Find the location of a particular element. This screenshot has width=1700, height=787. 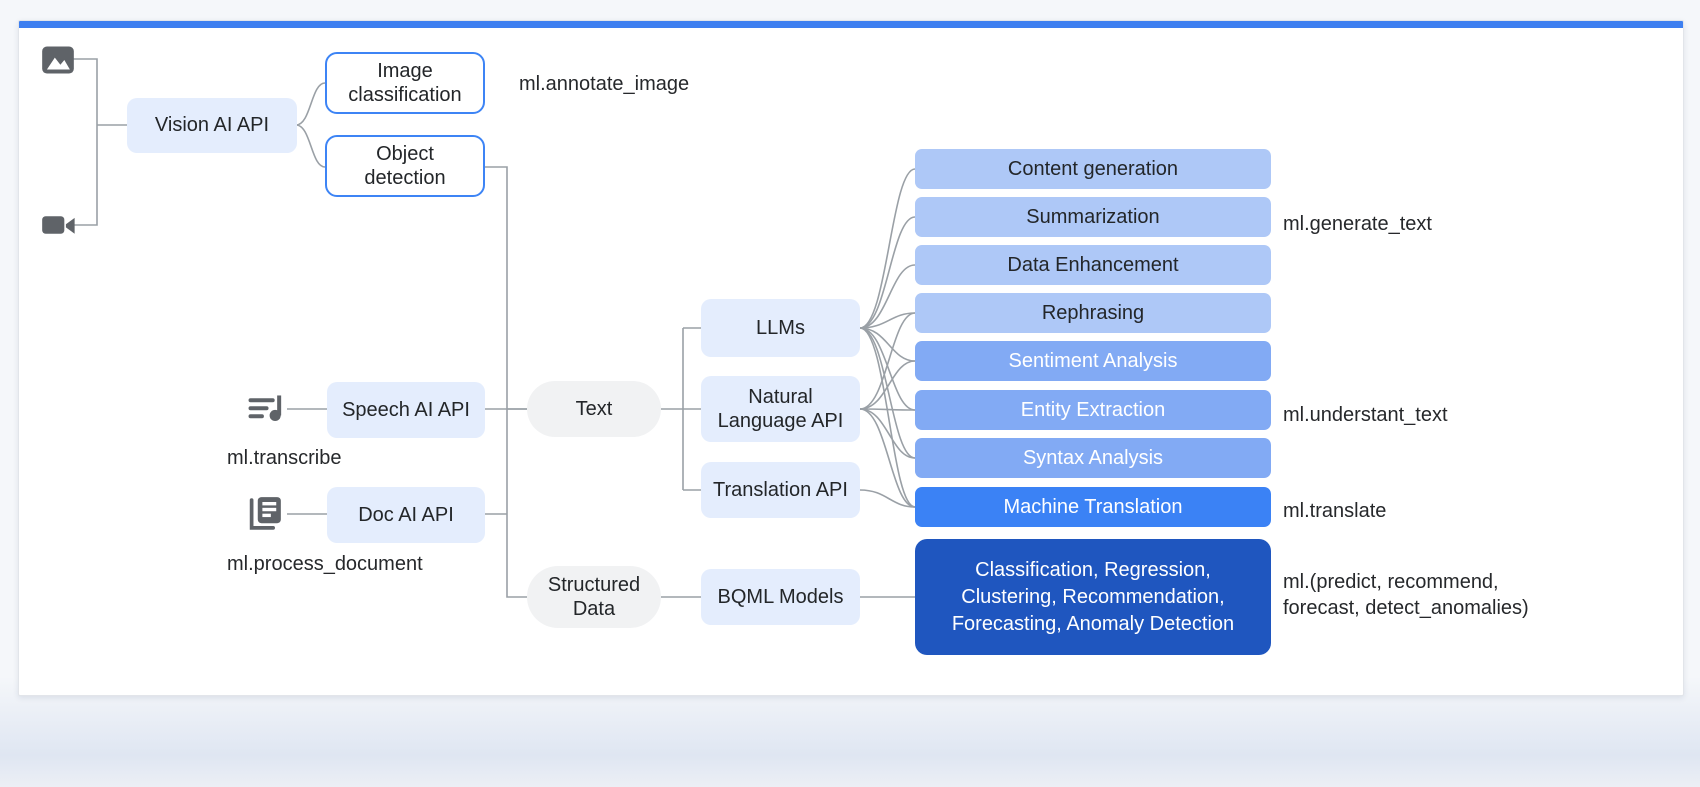

node-label: BQML Models is located at coordinates (780, 596).